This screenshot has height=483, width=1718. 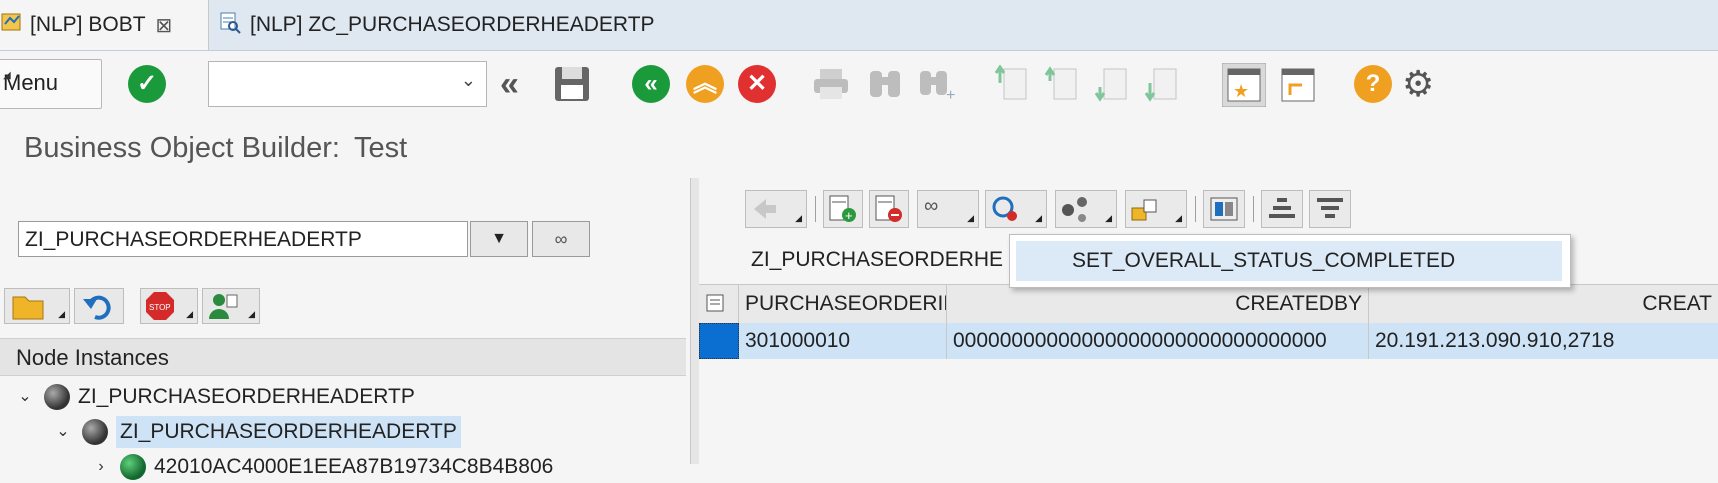 I want to click on instance-ball-icon, so click(x=133, y=467).